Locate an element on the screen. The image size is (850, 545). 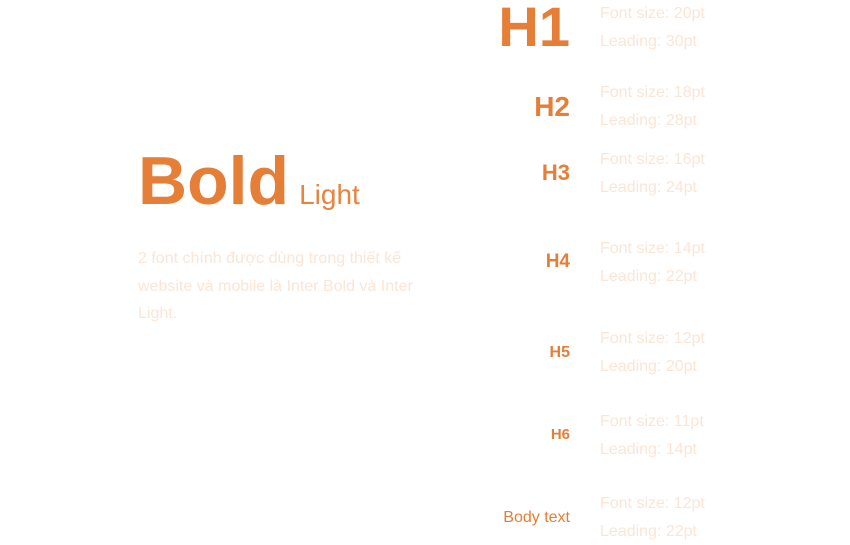
h3-leading: Leading: 24pt is located at coordinates (652, 188).